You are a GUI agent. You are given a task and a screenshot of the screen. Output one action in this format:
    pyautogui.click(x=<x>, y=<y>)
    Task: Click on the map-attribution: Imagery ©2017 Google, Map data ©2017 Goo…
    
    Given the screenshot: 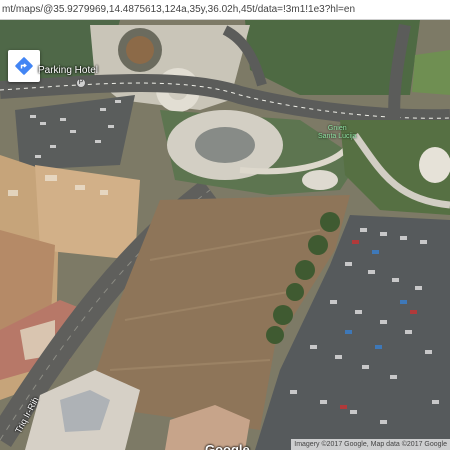 What is the action you would take?
    pyautogui.click(x=370, y=444)
    